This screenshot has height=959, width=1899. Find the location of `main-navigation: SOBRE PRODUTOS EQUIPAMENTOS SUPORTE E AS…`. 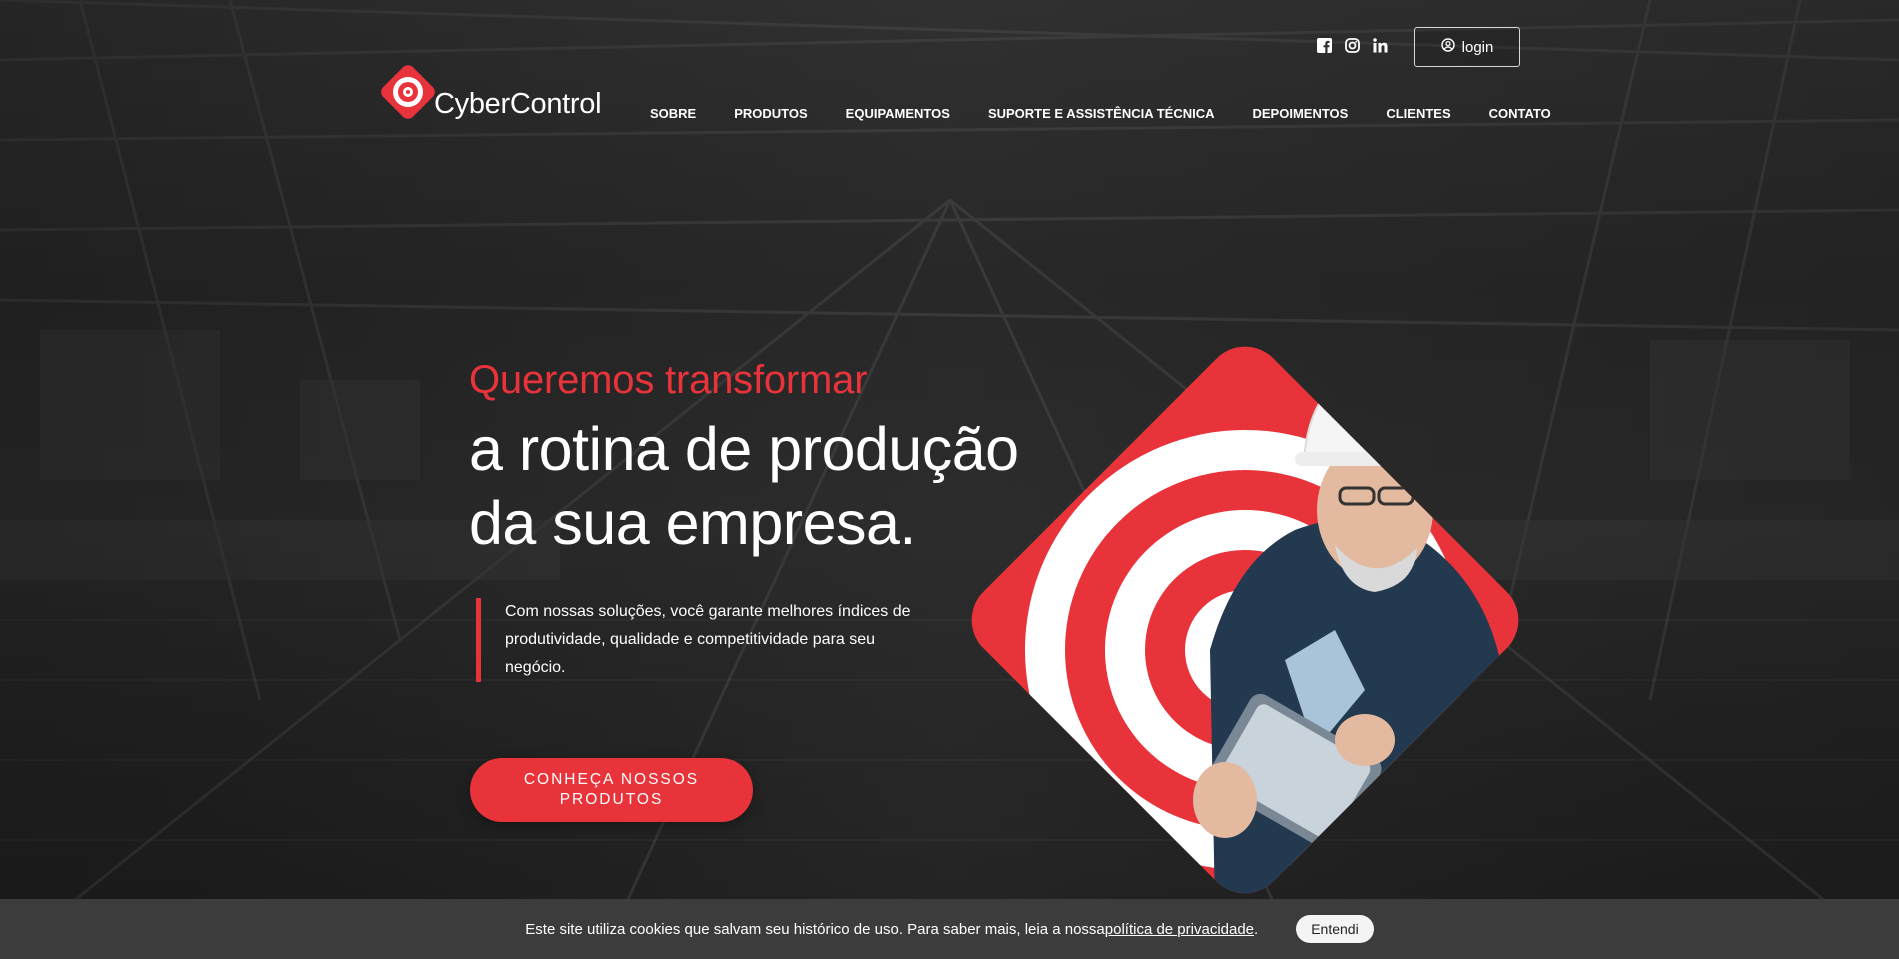

main-navigation: SOBRE PRODUTOS EQUIPAMENTOS SUPORTE E AS… is located at coordinates (1100, 113).